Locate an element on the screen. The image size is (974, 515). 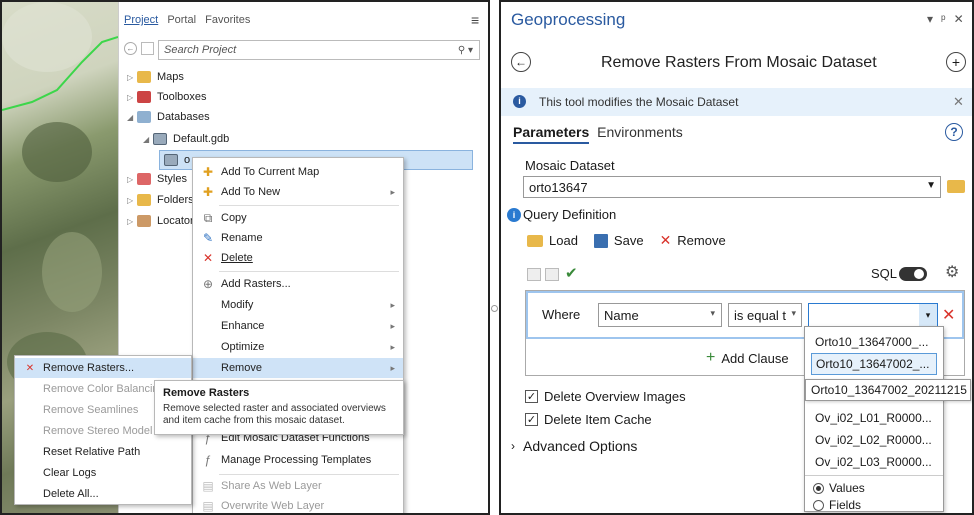
add-icon: + is located at coordinates (956, 62).